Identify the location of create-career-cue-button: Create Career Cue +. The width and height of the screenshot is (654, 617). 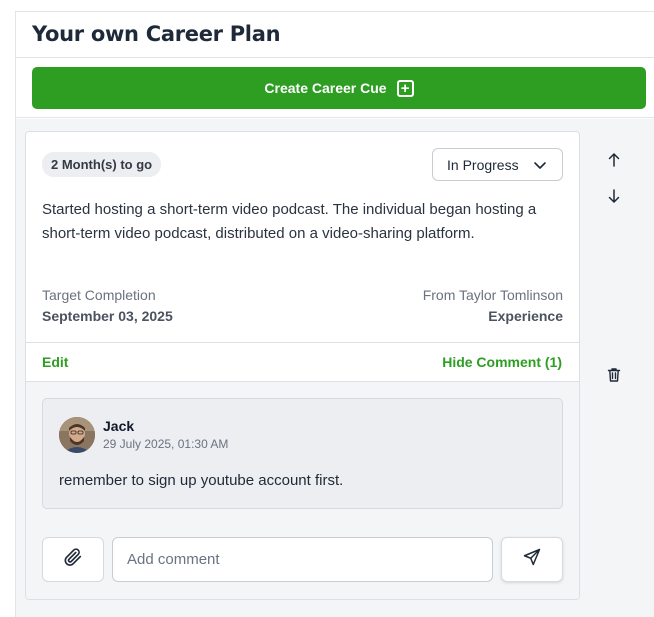
(339, 88).